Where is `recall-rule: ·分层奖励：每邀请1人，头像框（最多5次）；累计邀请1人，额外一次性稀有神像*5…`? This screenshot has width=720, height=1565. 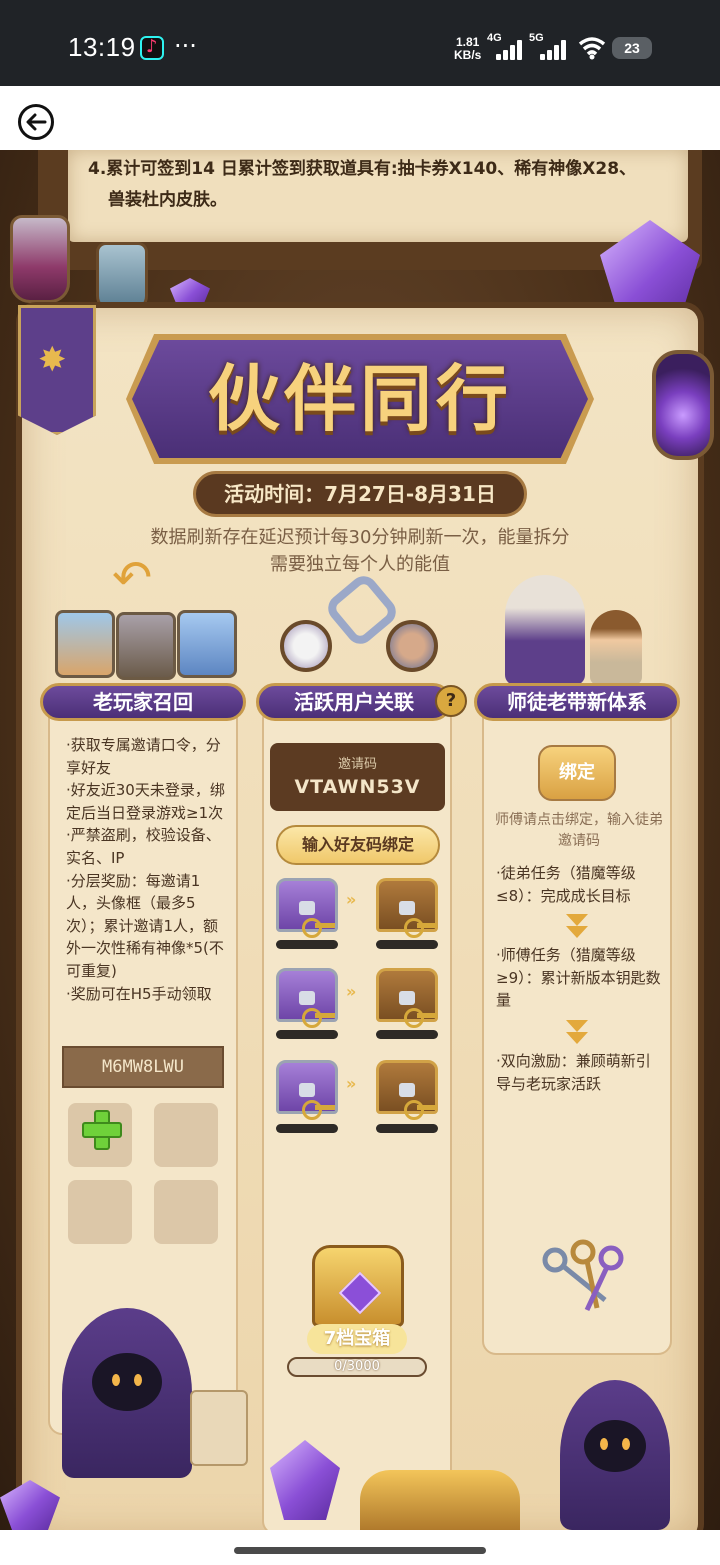
recall-rule: ·分层奖励：每邀请1人，头像框（最多5次）；累计邀请1人，额外一次性稀有神像*5… is located at coordinates (145, 925).